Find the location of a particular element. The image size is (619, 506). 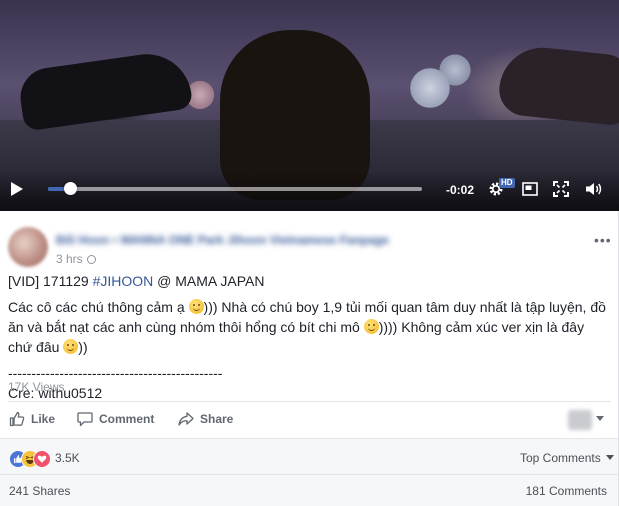

view-count: 17K Views is located at coordinates (36, 387).